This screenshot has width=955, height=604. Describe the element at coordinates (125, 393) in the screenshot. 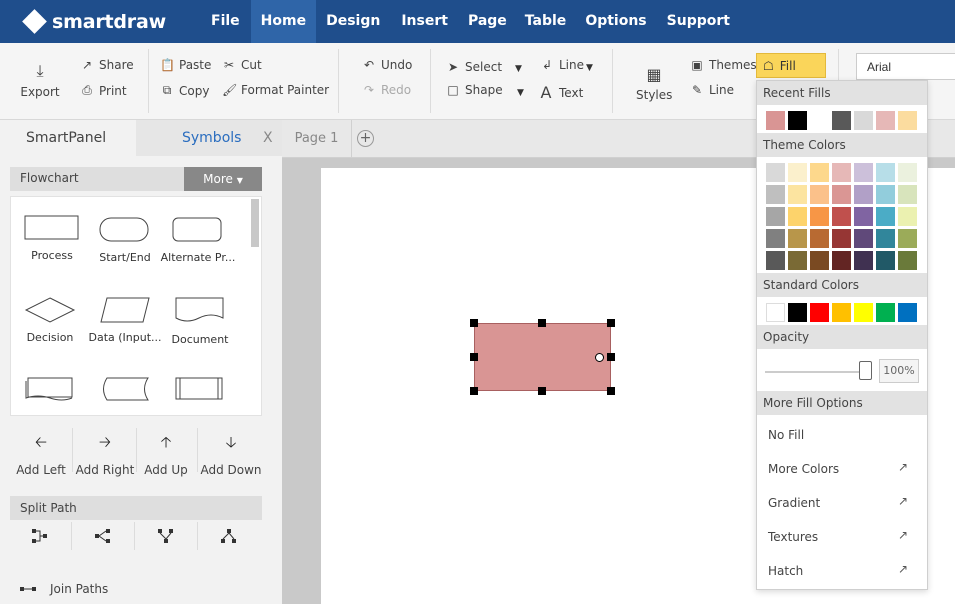

I see `shape-delay` at that location.